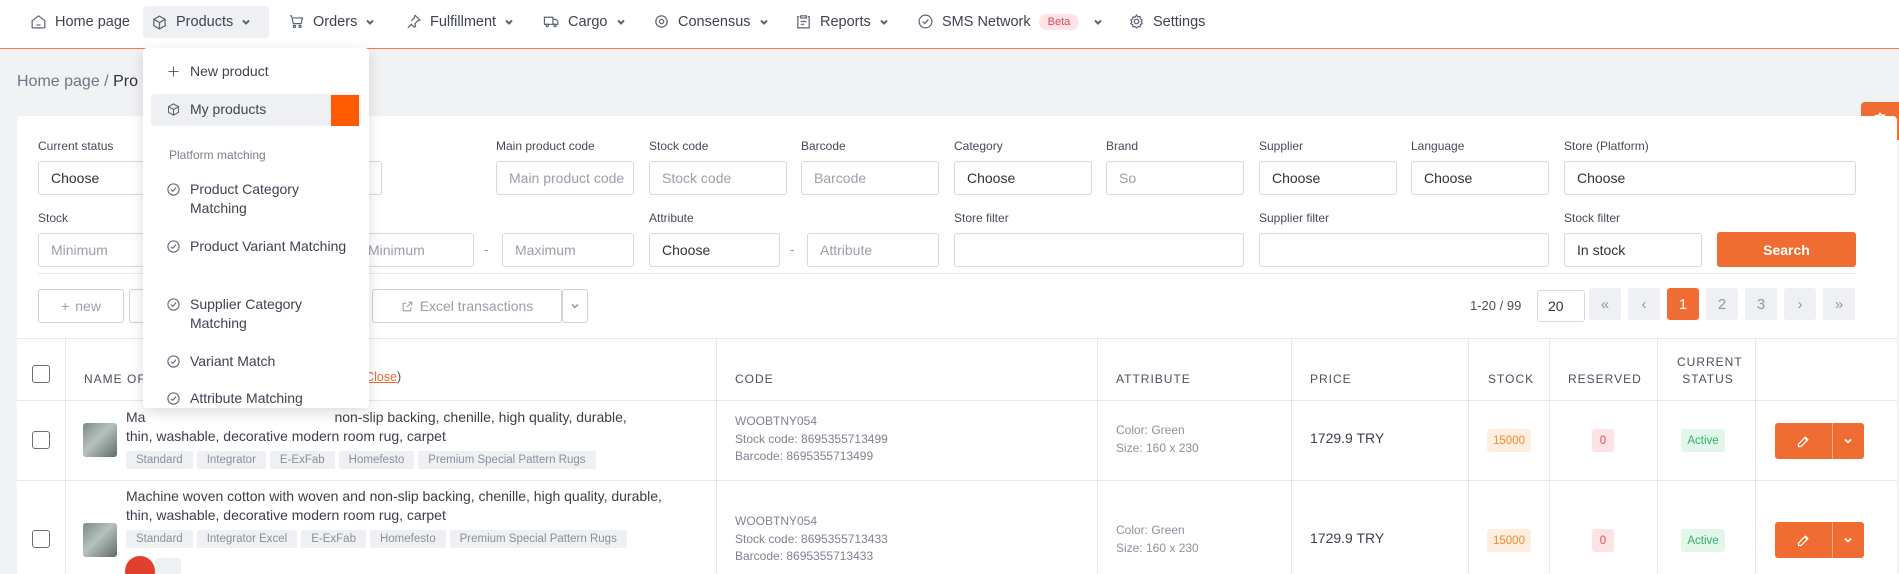 This screenshot has height=574, width=1899. Describe the element at coordinates (92, 21) in the screenshot. I see `nav-home-label: Home page` at that location.